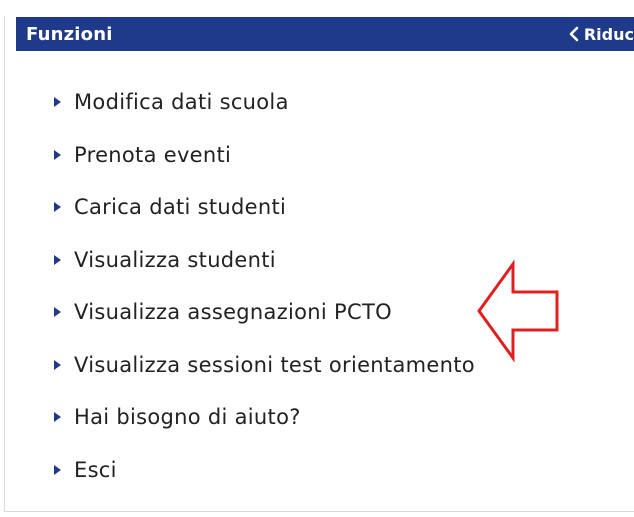  I want to click on menu-item-visualizza-sessioni-test-orientamento: Visualizza sessioni test orientamento, so click(264, 365).